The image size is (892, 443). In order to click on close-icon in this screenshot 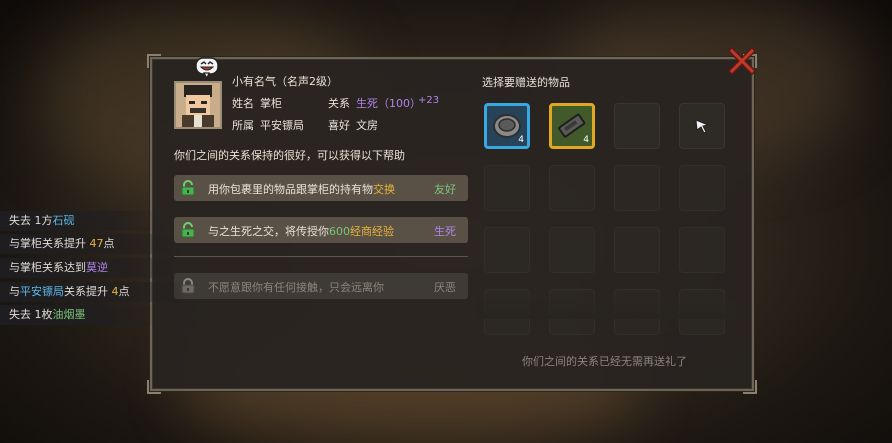, I will do `click(742, 61)`.